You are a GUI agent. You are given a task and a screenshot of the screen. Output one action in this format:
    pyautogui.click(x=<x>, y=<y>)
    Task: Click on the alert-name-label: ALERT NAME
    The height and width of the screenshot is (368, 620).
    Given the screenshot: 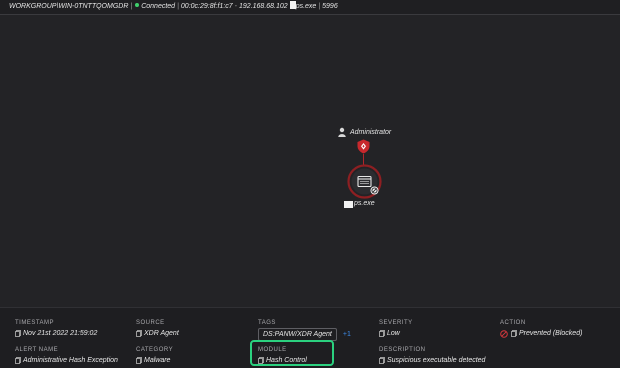 What is the action you would take?
    pyautogui.click(x=37, y=350)
    